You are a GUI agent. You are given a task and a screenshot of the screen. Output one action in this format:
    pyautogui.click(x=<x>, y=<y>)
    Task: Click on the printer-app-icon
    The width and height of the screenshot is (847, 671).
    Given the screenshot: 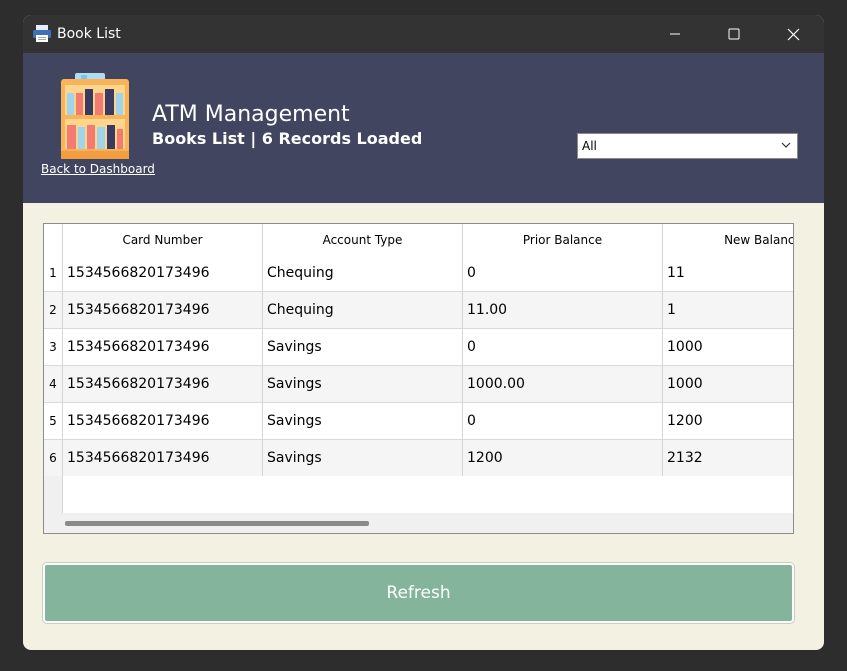 What is the action you would take?
    pyautogui.click(x=42, y=33)
    